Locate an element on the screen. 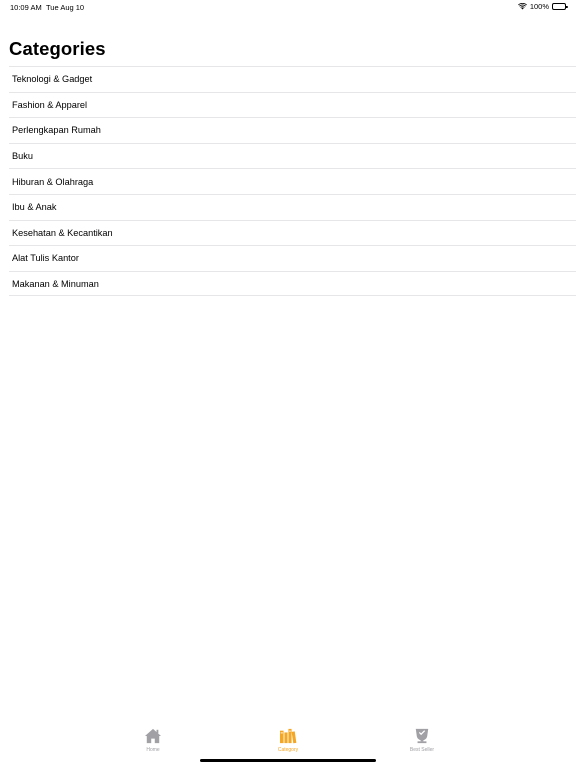 The width and height of the screenshot is (576, 768). tab-label: Home is located at coordinates (153, 750).